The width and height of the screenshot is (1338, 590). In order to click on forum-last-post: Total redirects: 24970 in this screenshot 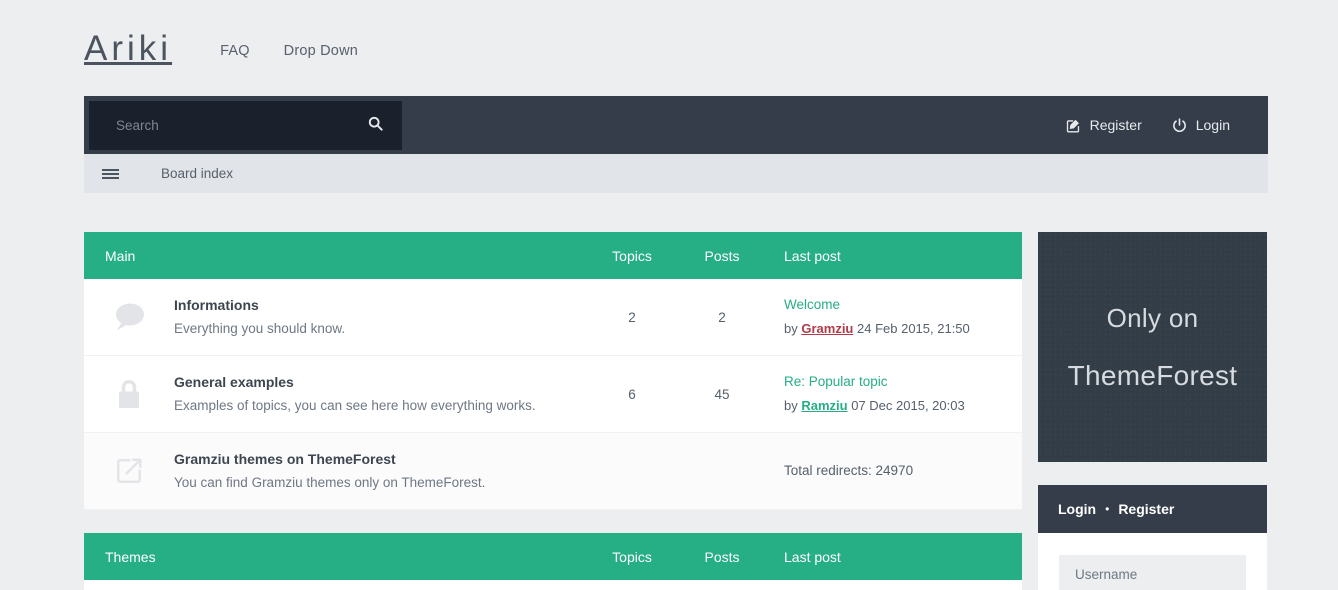, I will do `click(894, 471)`.